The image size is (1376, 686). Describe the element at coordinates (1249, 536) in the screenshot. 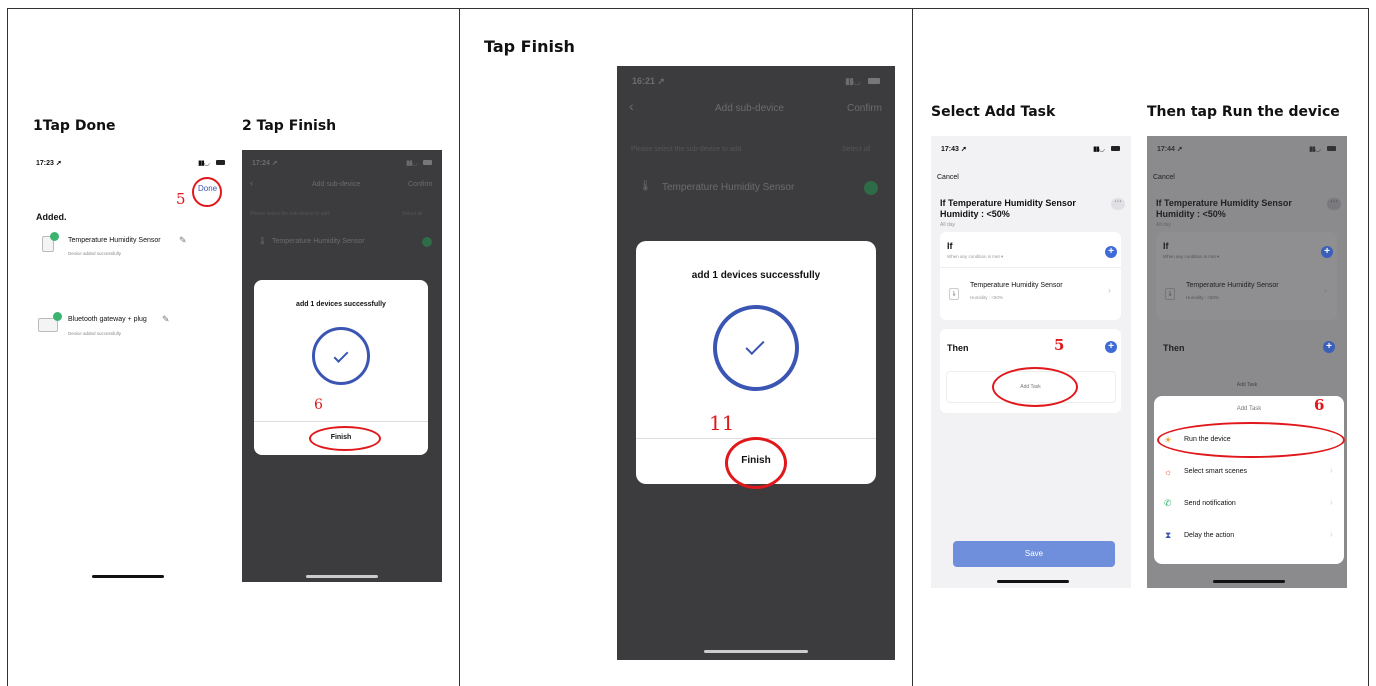

I see `option-delay-action: ⧗ Delay the action ›` at that location.